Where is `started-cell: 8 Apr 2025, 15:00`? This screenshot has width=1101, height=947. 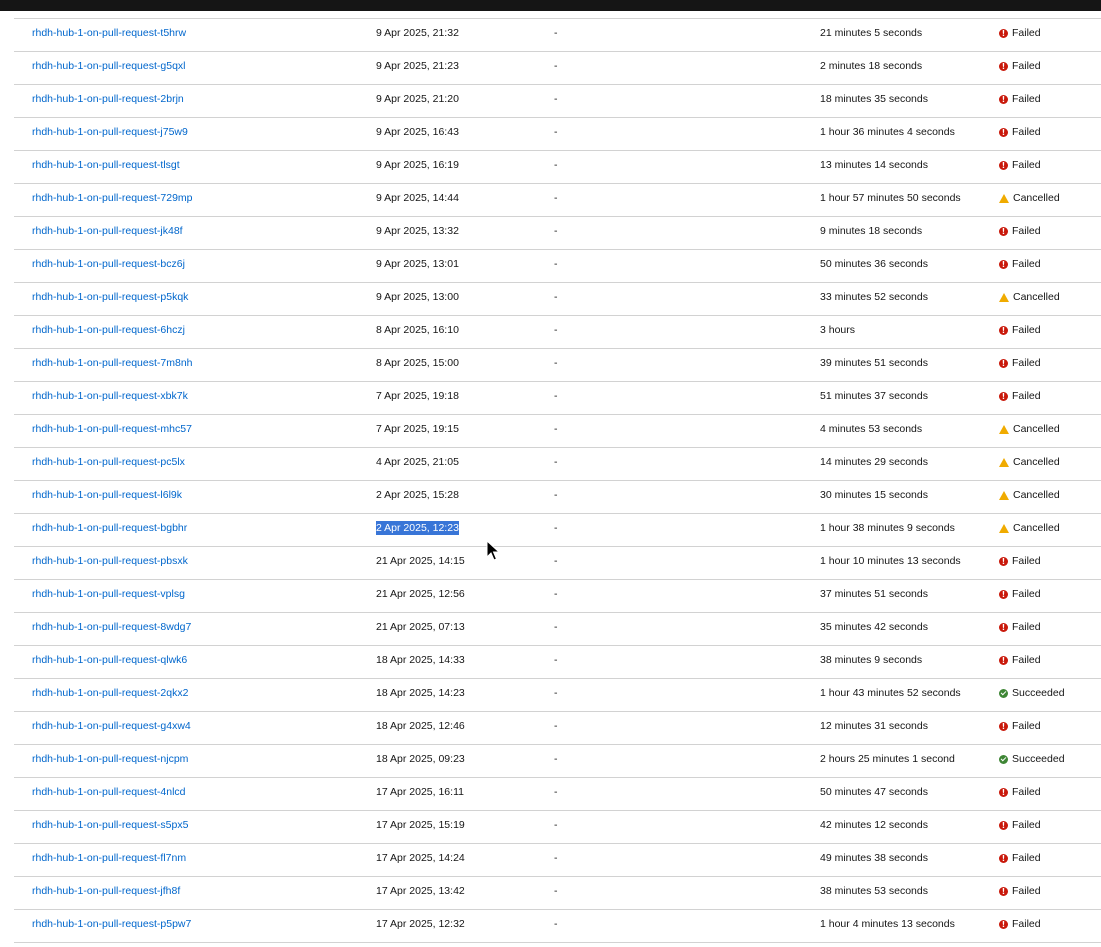 started-cell: 8 Apr 2025, 15:00 is located at coordinates (417, 365).